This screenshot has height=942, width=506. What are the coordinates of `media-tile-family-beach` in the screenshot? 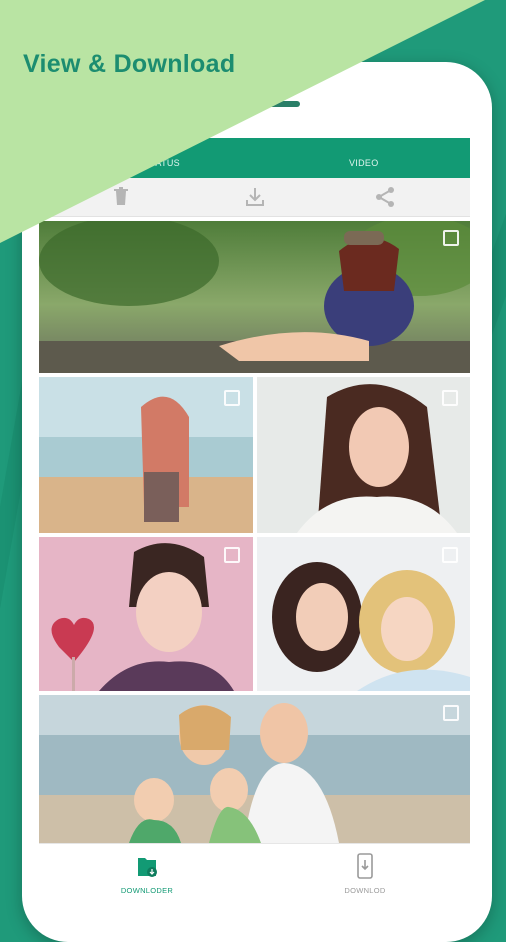 It's located at (254, 769).